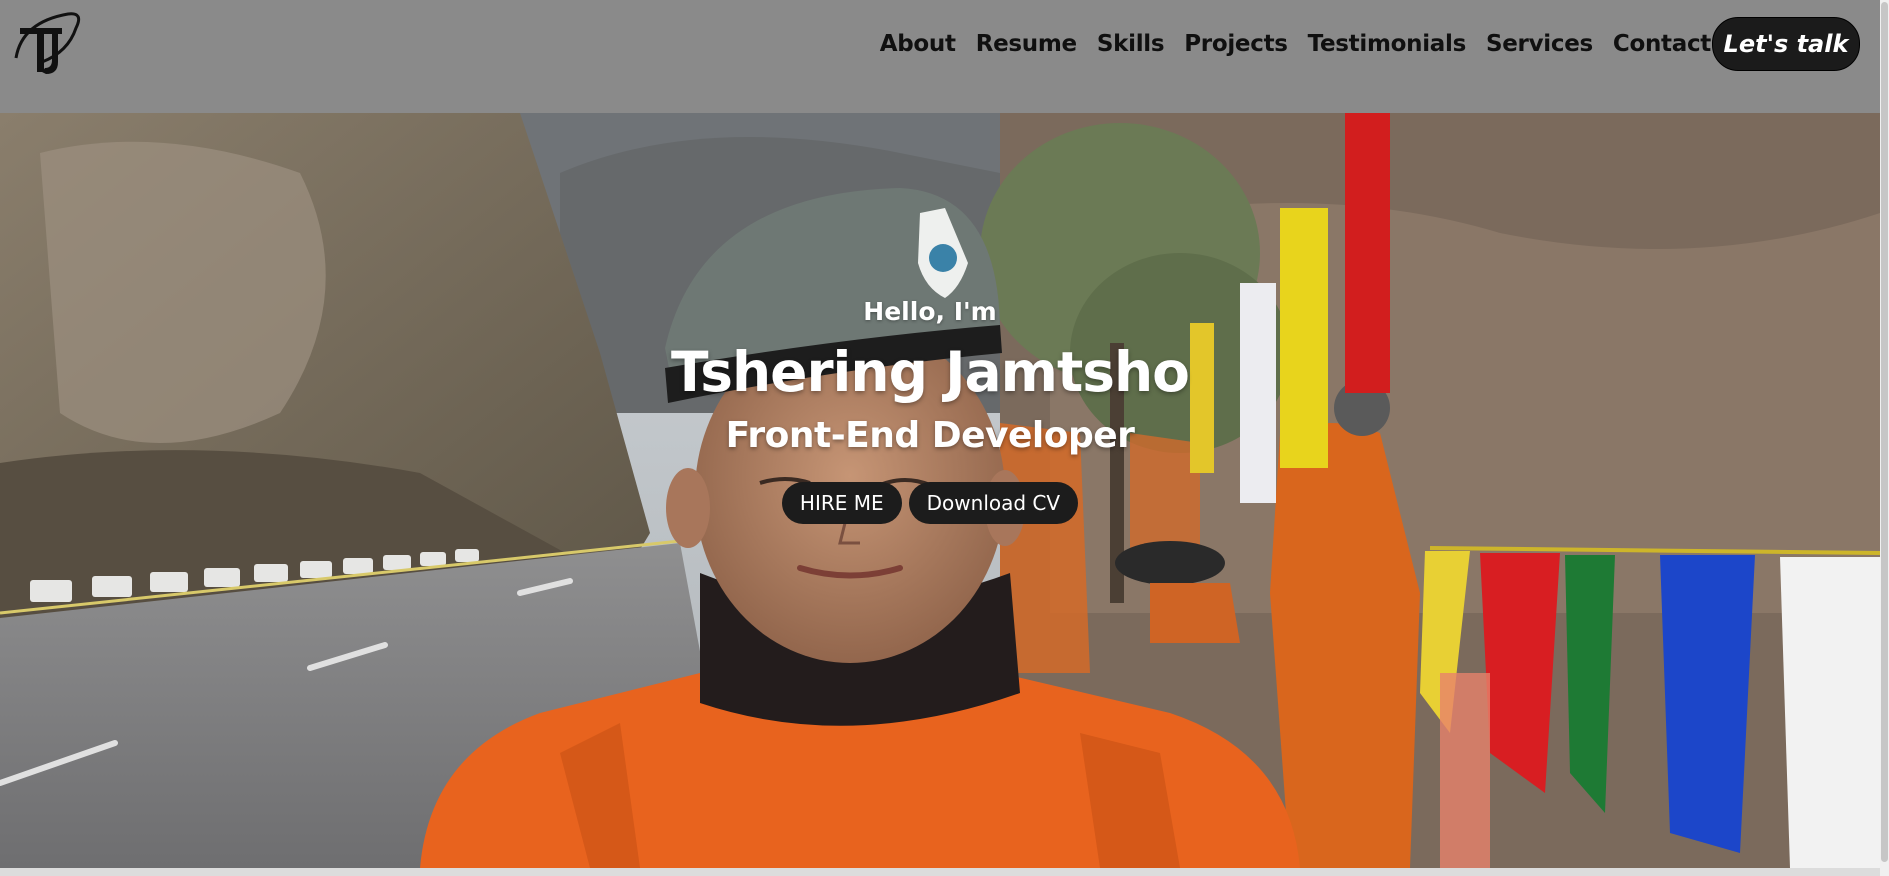  What do you see at coordinates (993, 503) in the screenshot?
I see `download-cv-button: Download CV` at bounding box center [993, 503].